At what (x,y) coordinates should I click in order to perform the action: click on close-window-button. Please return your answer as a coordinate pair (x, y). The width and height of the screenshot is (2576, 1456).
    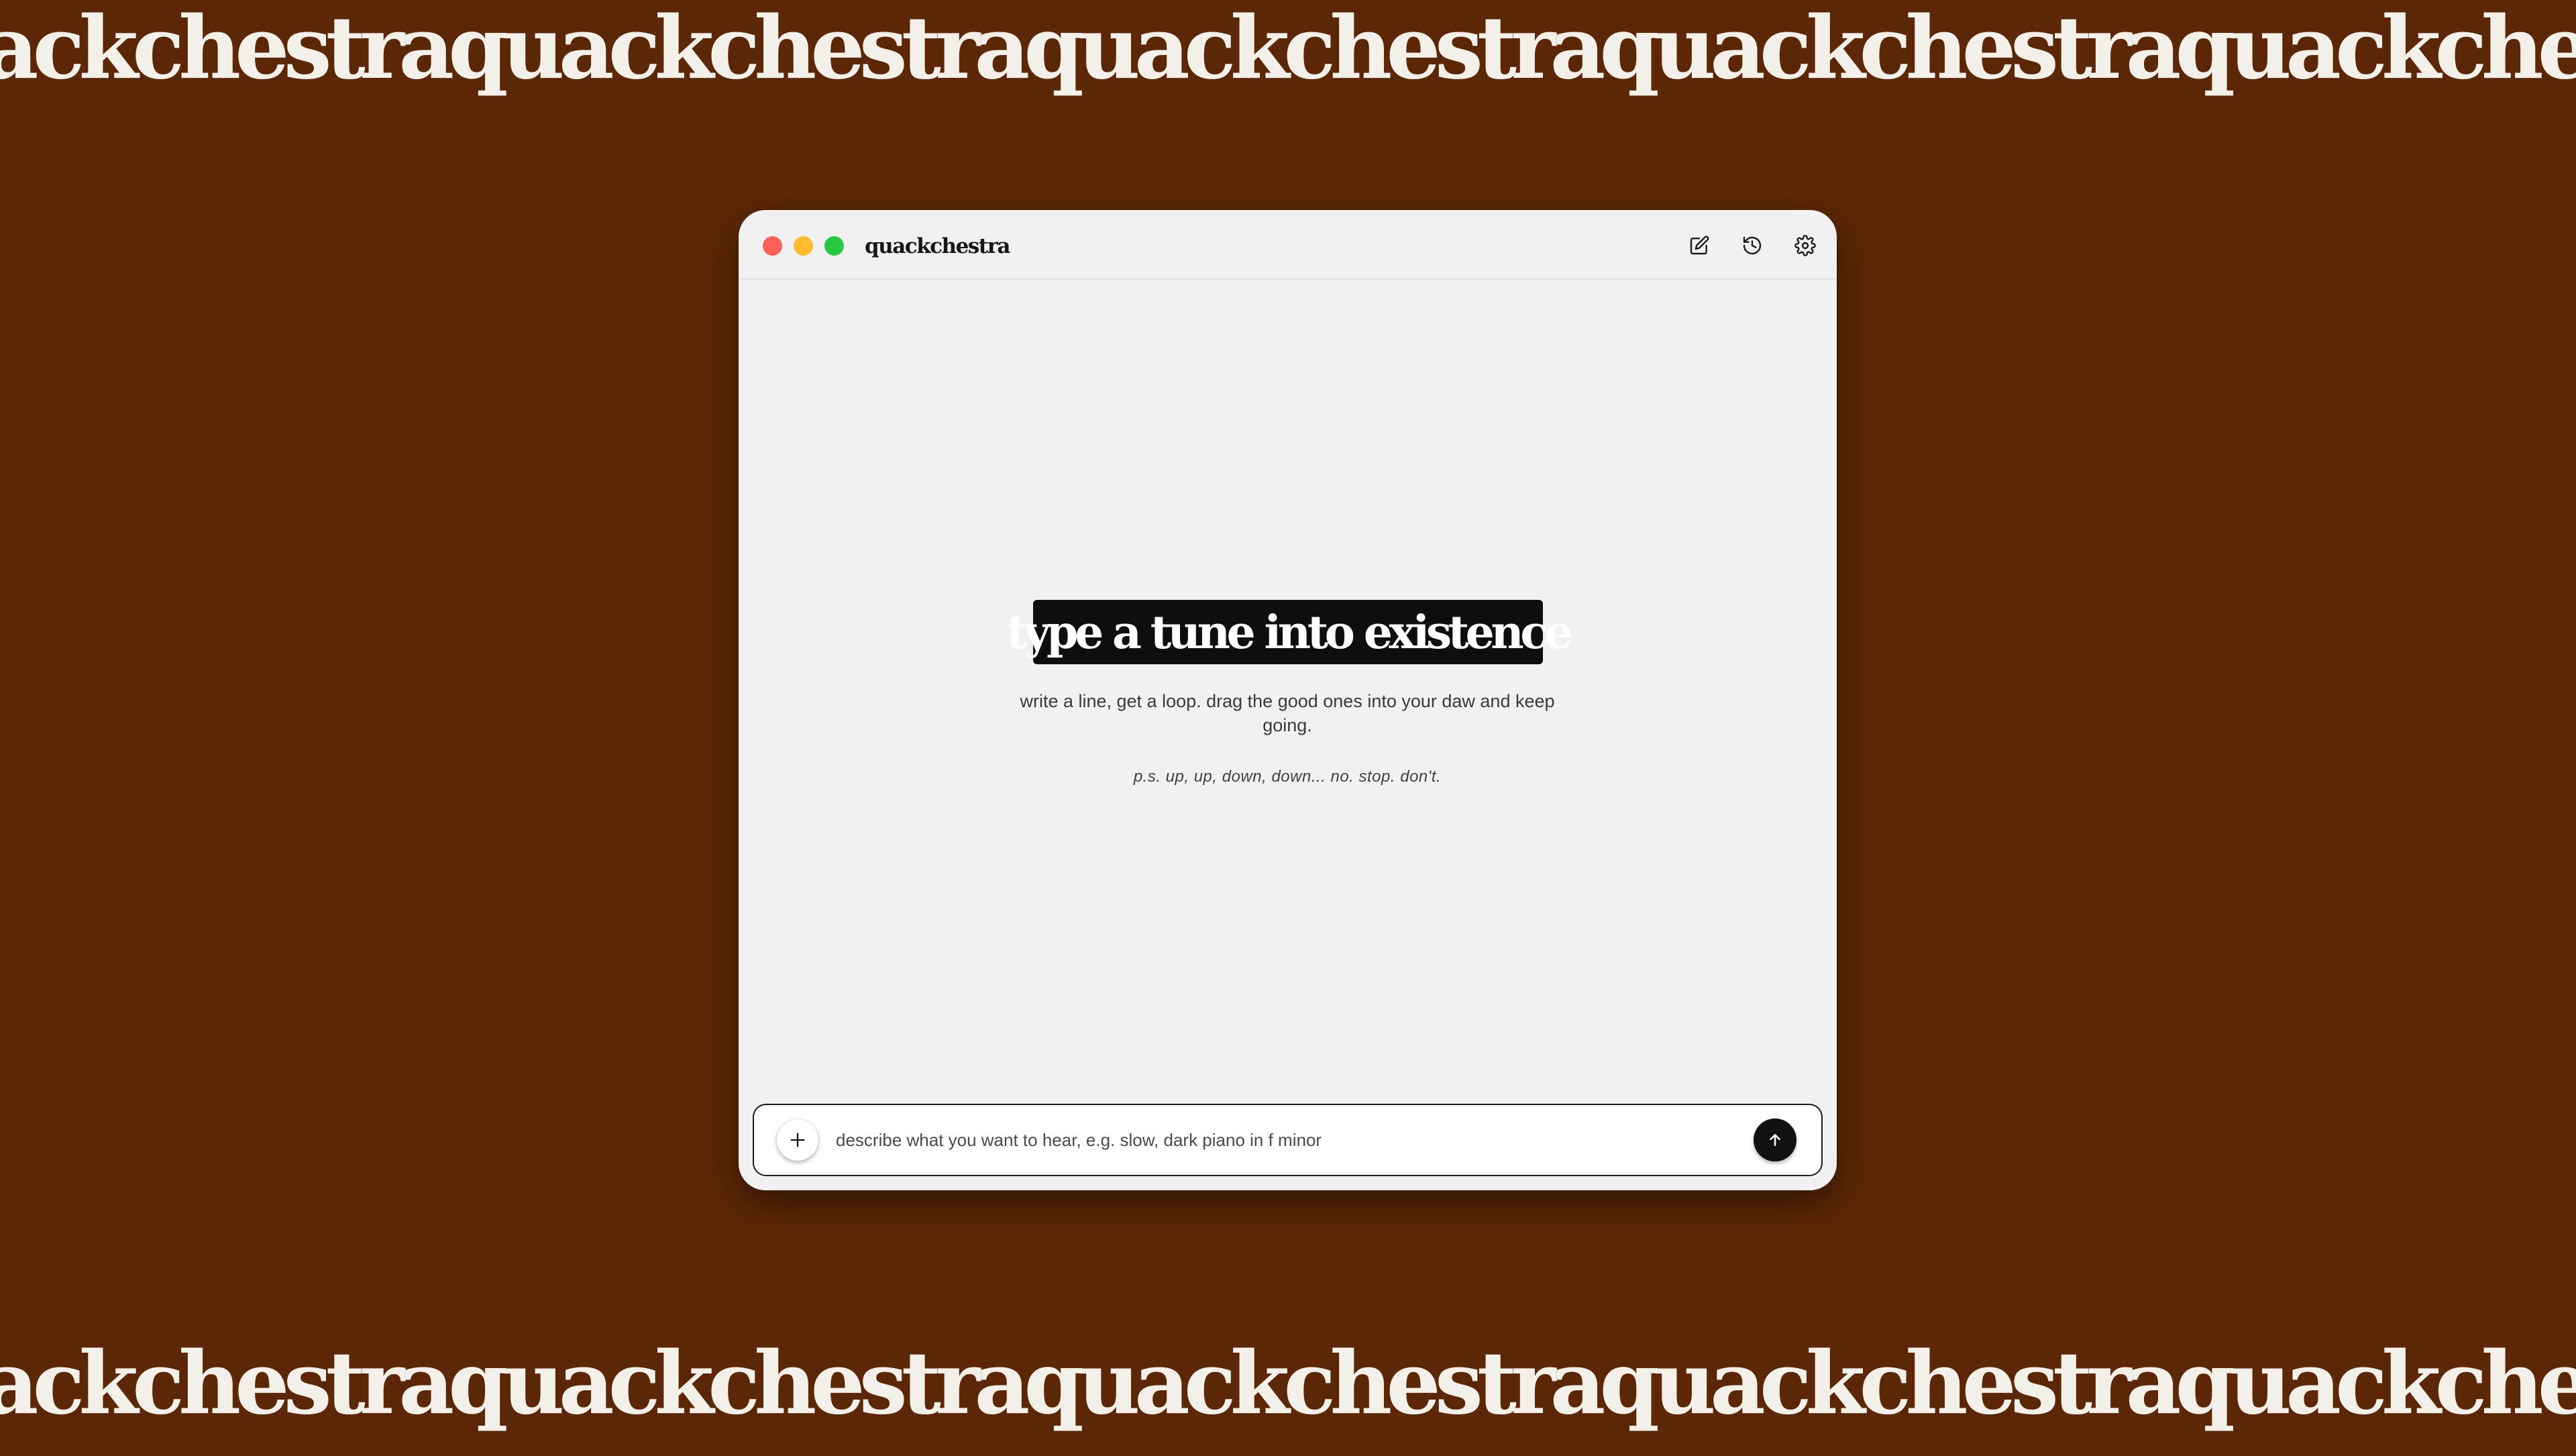
    Looking at the image, I should click on (772, 246).